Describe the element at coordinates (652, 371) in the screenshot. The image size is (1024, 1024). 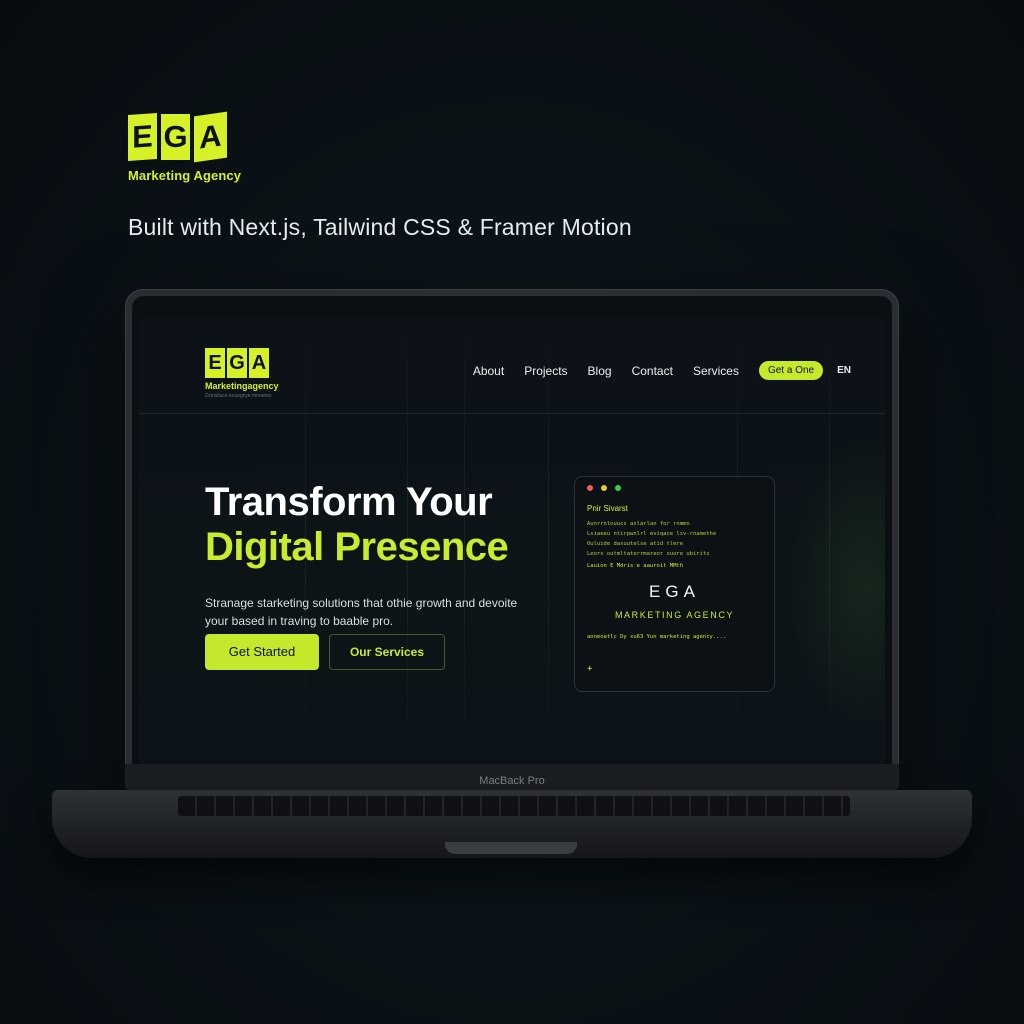
I see `nav-link-contact: Contact` at that location.